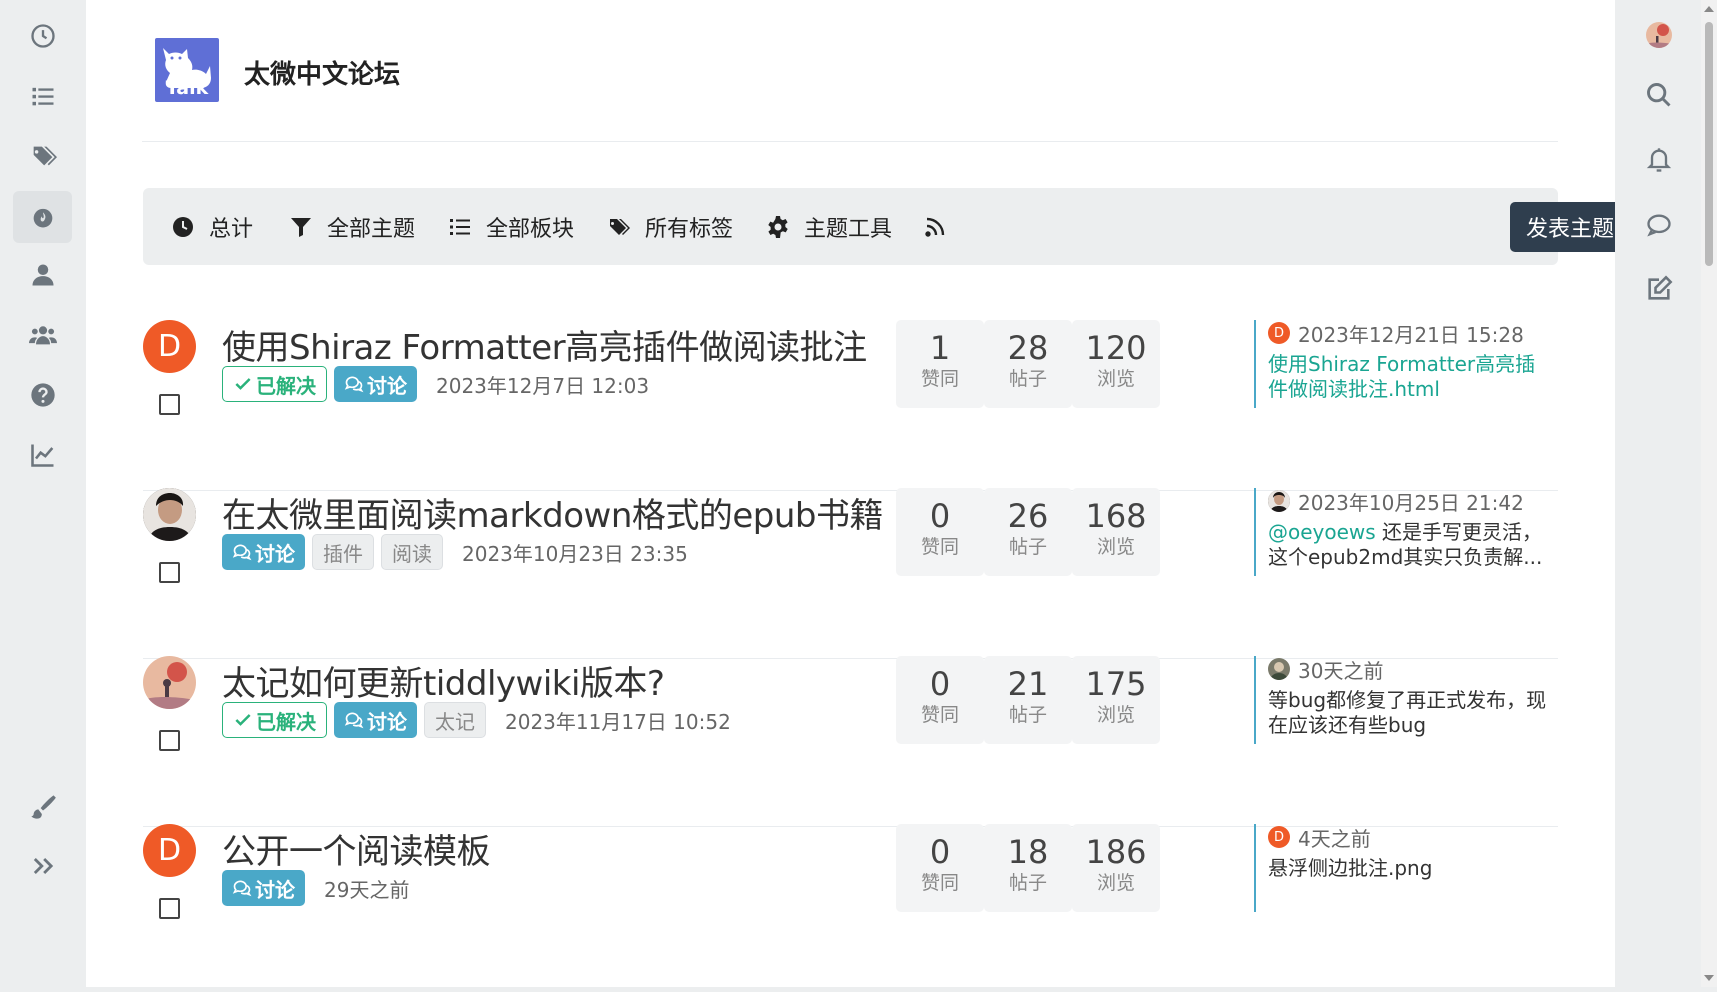 Image resolution: width=1717 pixels, height=992 pixels. I want to click on tags-icon, so click(42, 156).